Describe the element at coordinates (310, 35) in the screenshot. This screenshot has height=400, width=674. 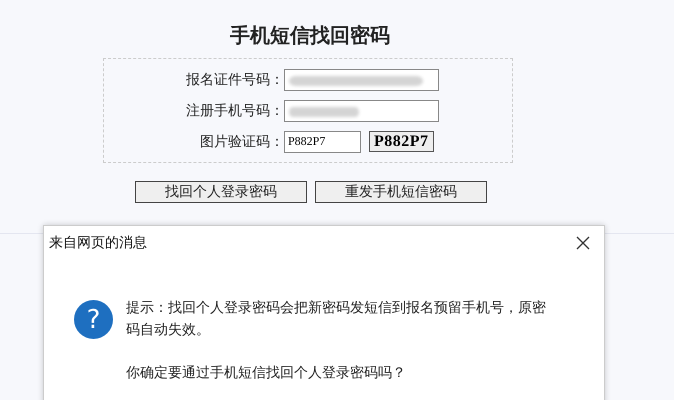
I see `page-title: 手机短信找回密码` at that location.